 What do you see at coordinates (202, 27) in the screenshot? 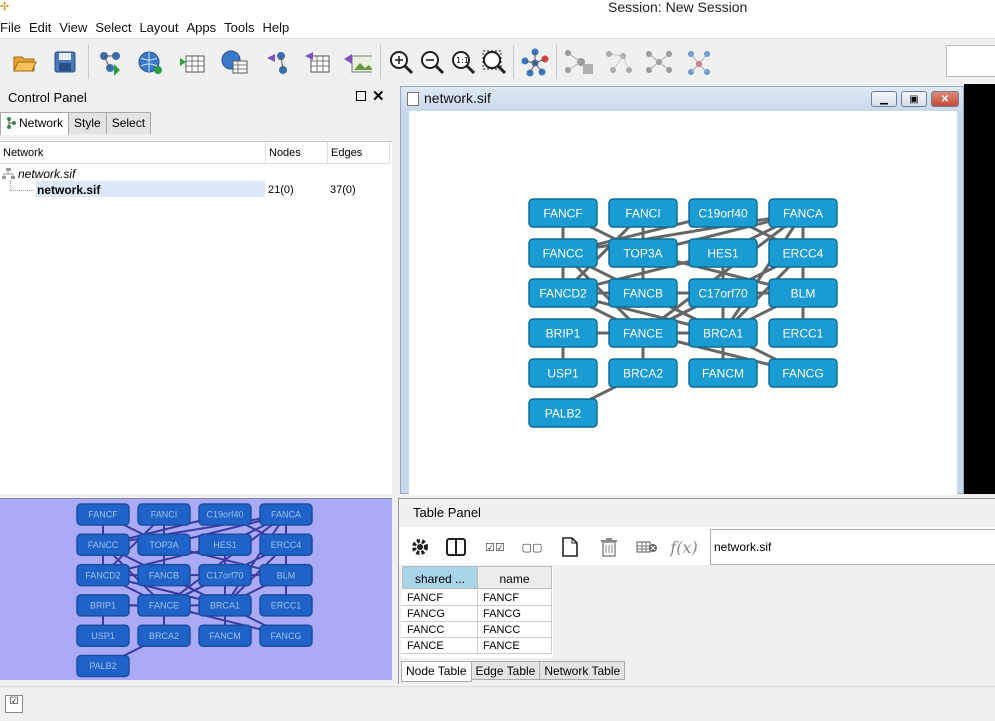
I see `menu-apps: Apps` at bounding box center [202, 27].